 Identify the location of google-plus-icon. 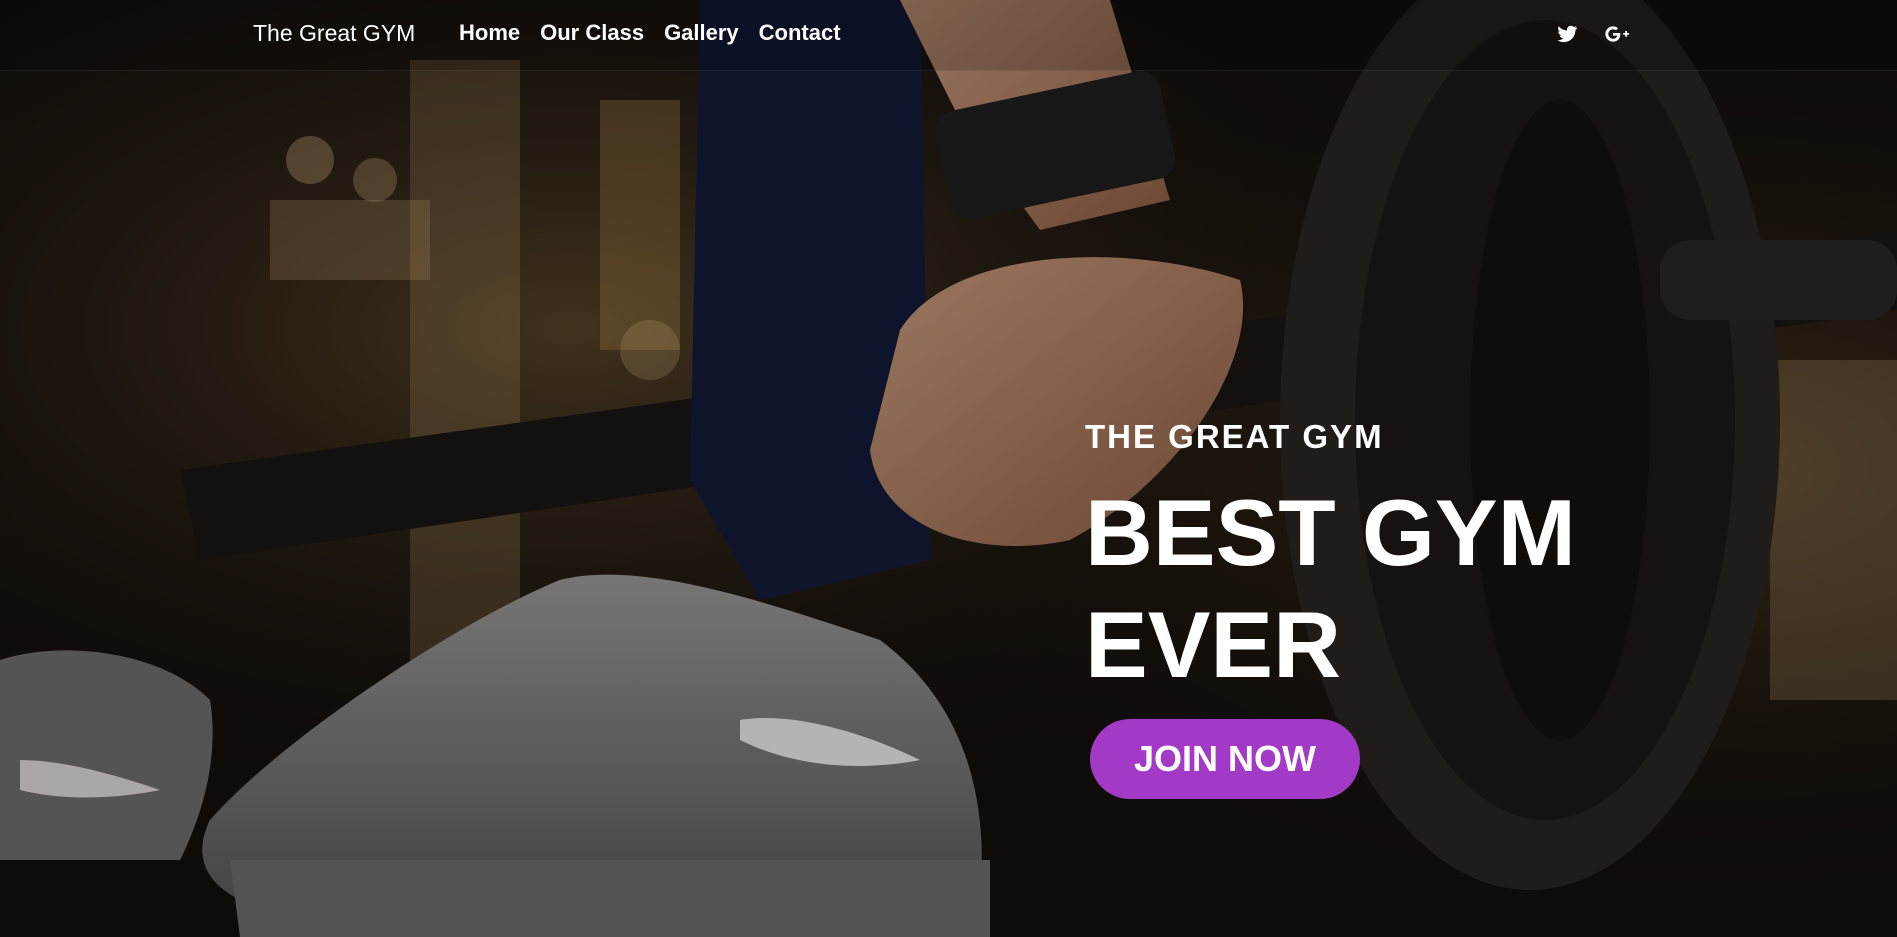
(1617, 34).